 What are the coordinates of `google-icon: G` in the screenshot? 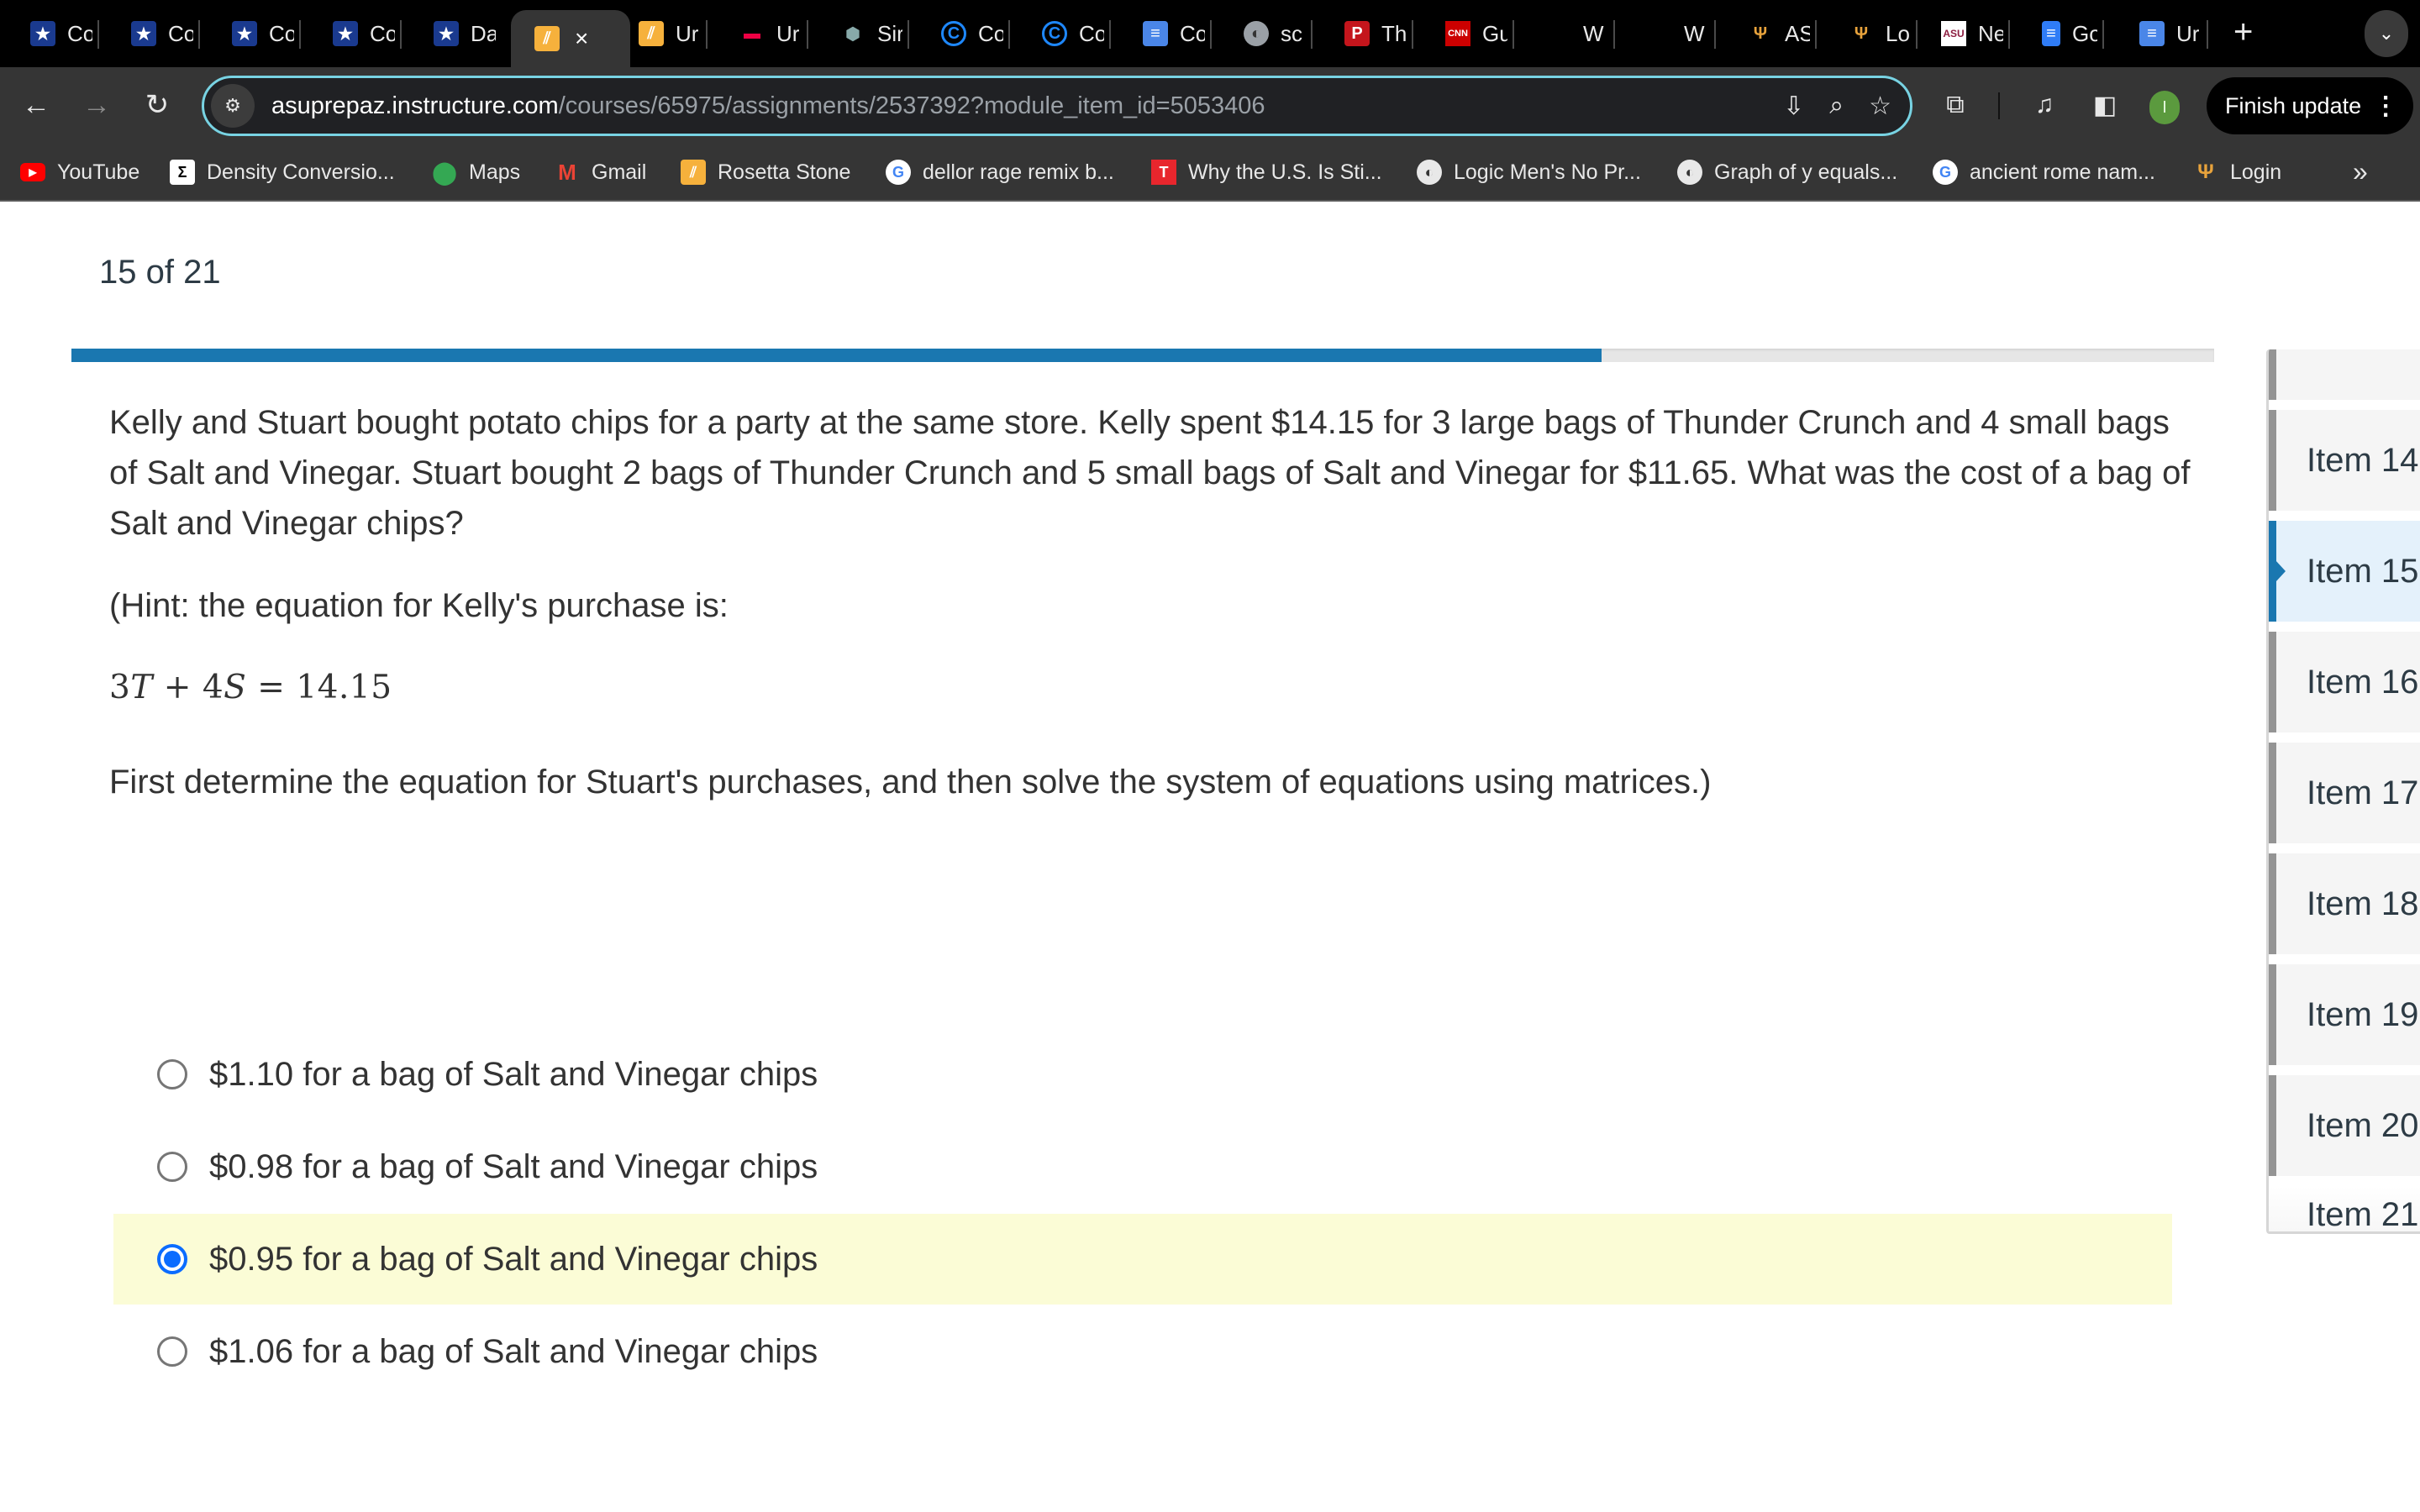 It's located at (899, 172).